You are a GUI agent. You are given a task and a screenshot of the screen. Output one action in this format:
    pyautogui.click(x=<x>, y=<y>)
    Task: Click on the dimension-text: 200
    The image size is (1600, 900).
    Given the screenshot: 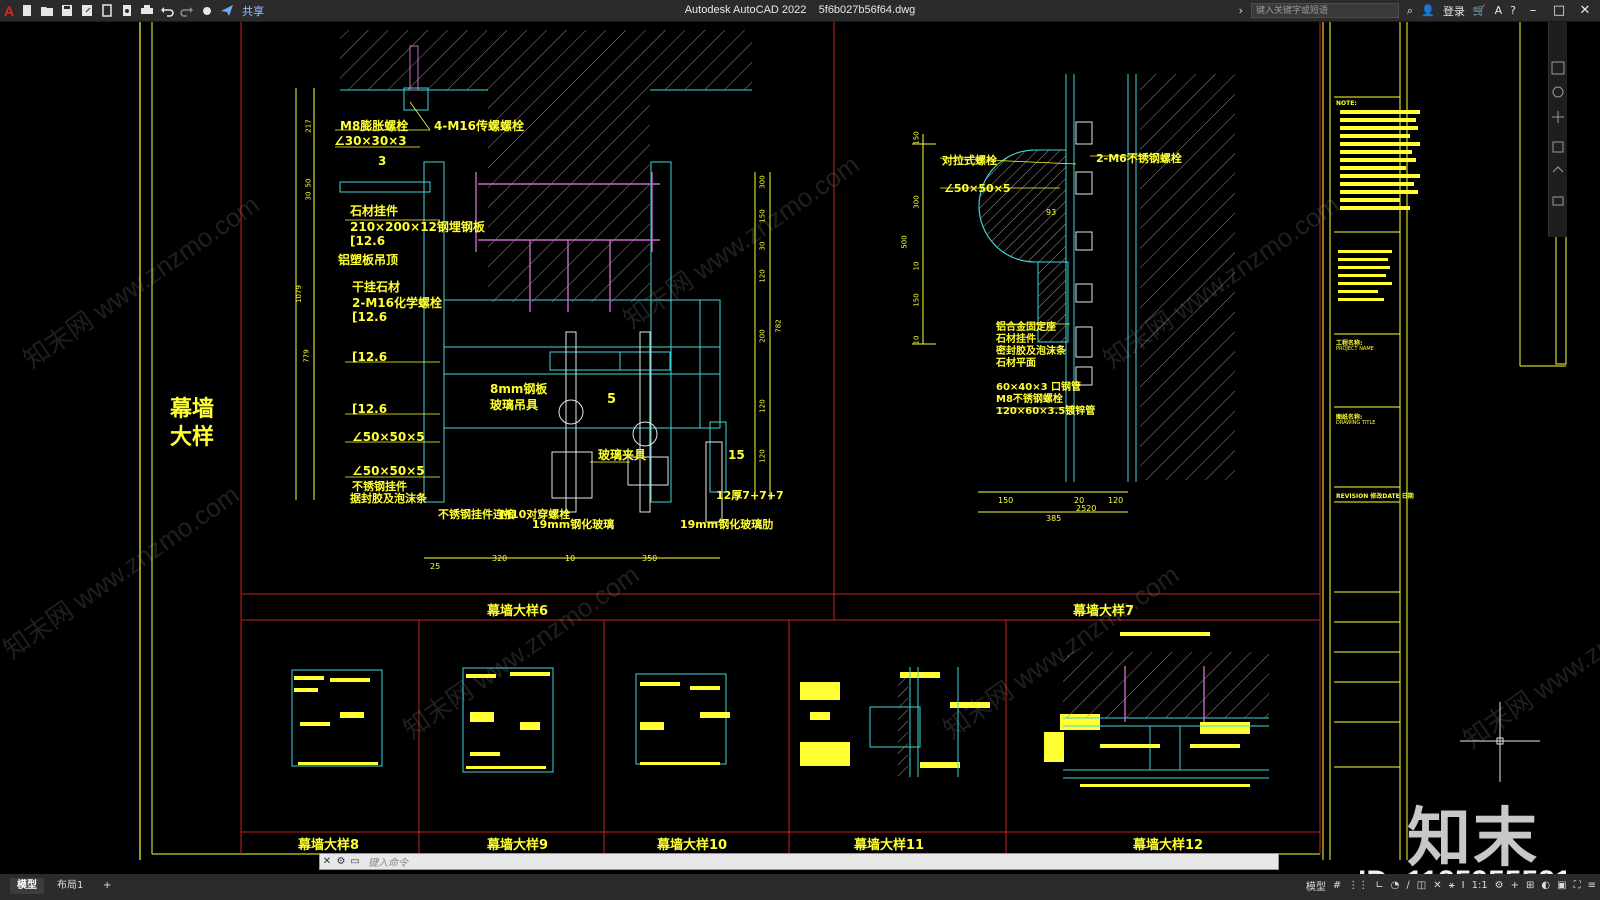 What is the action you would take?
    pyautogui.click(x=762, y=336)
    